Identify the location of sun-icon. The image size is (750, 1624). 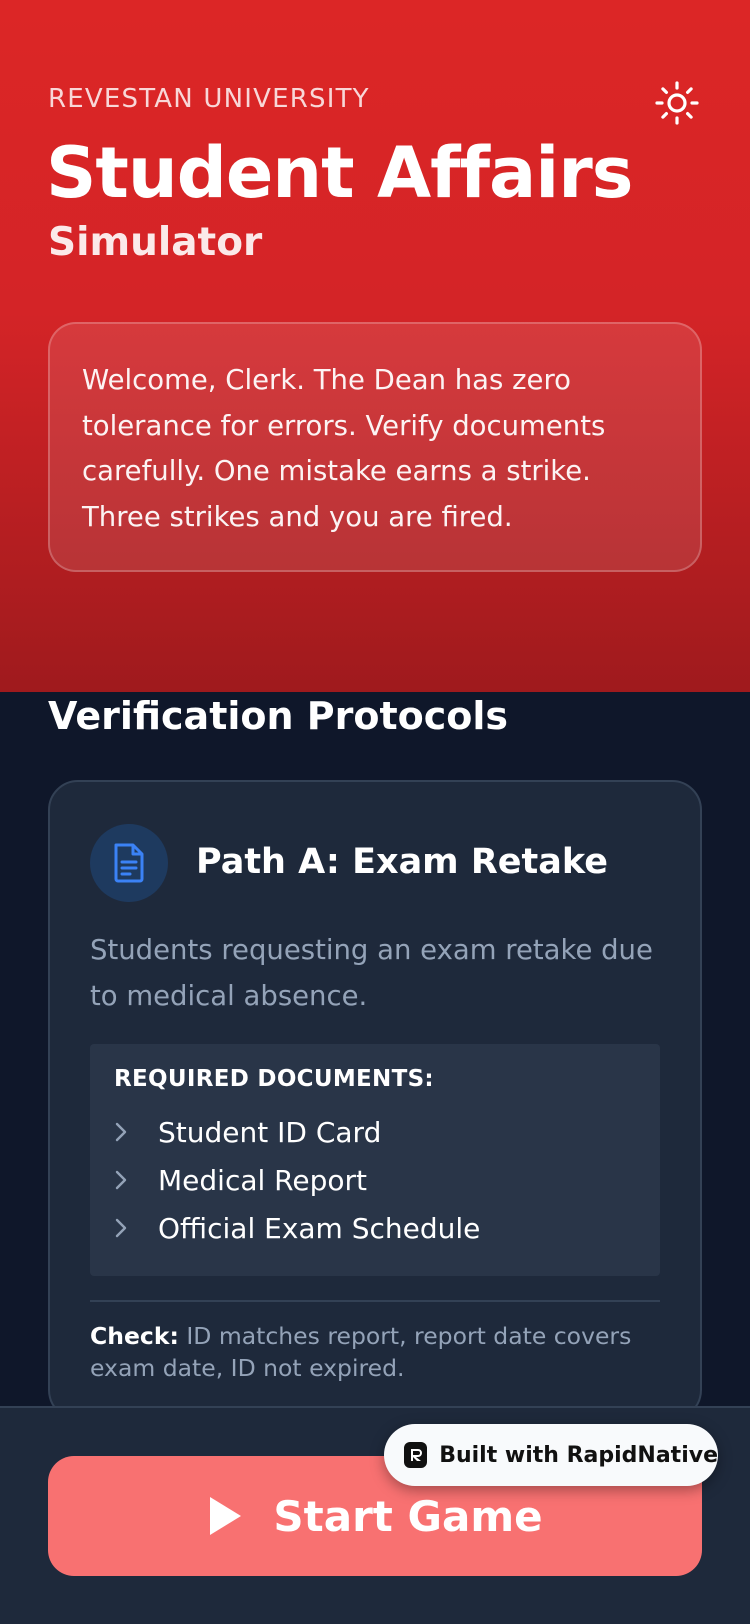
(677, 103).